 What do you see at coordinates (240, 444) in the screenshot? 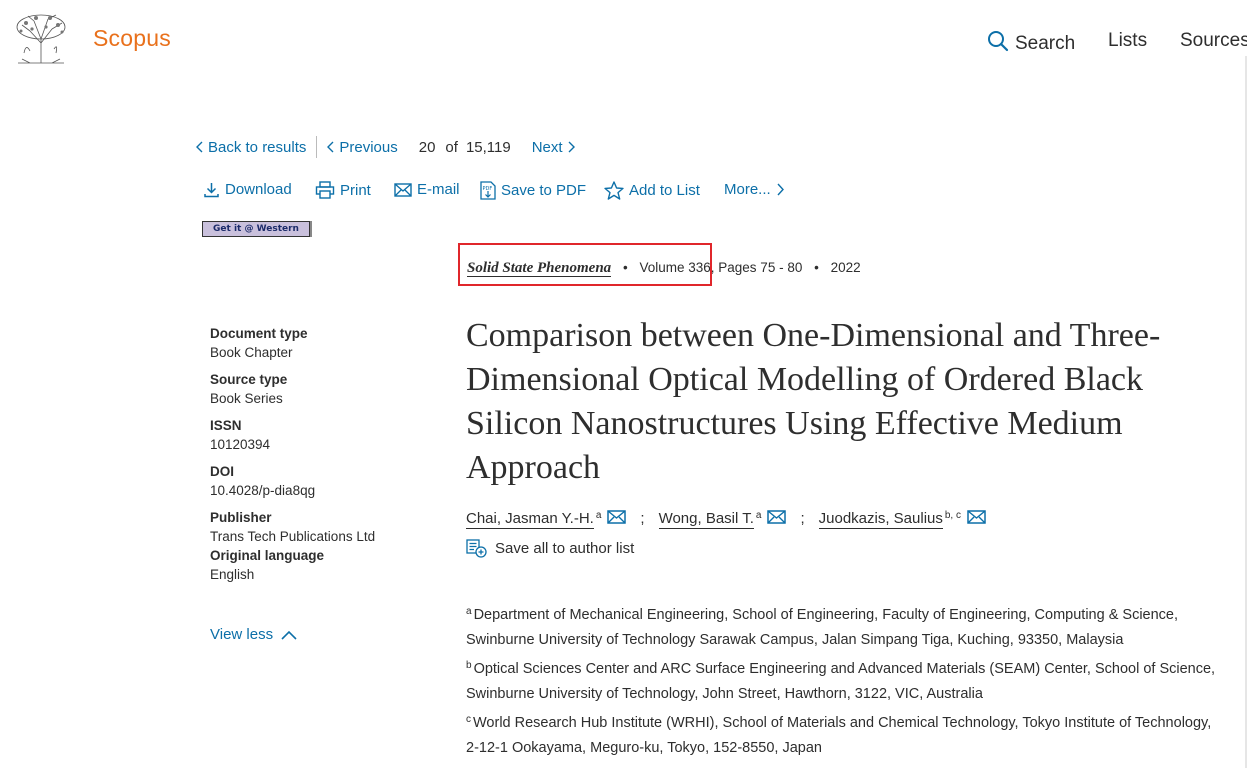
I see `issn-value: 10120394` at bounding box center [240, 444].